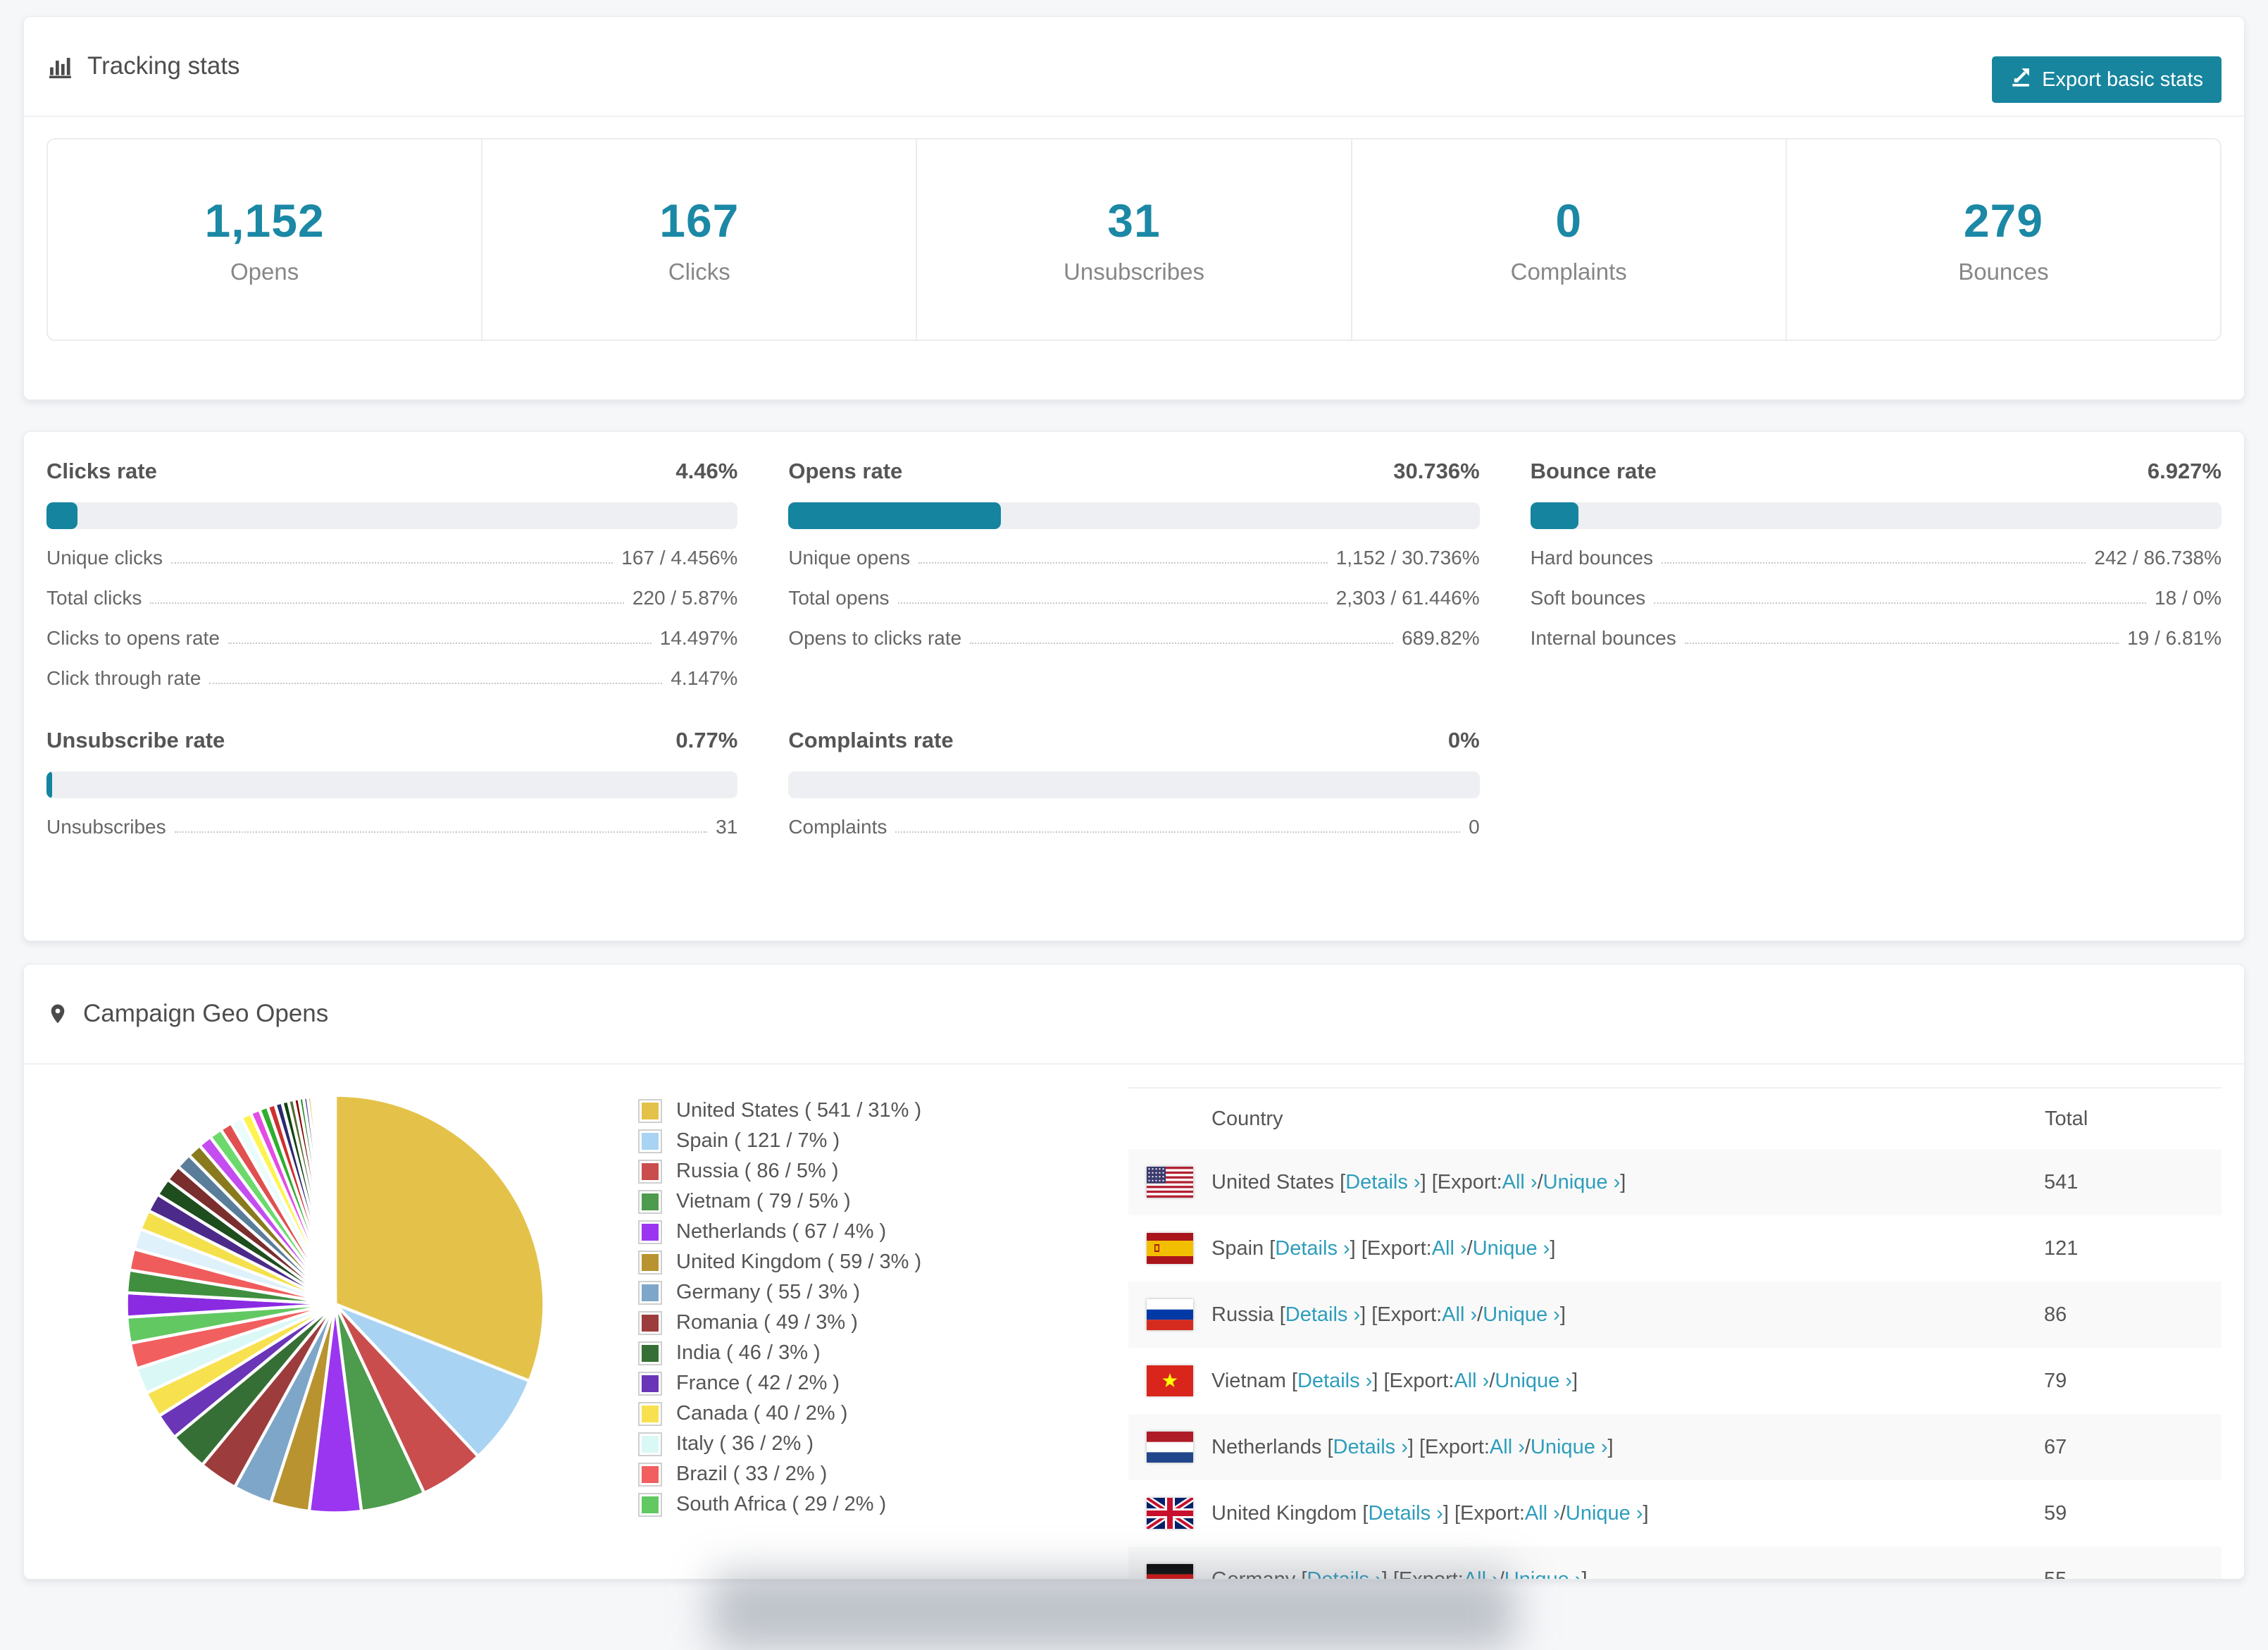  What do you see at coordinates (1170, 1447) in the screenshot?
I see `nl-flag-icon` at bounding box center [1170, 1447].